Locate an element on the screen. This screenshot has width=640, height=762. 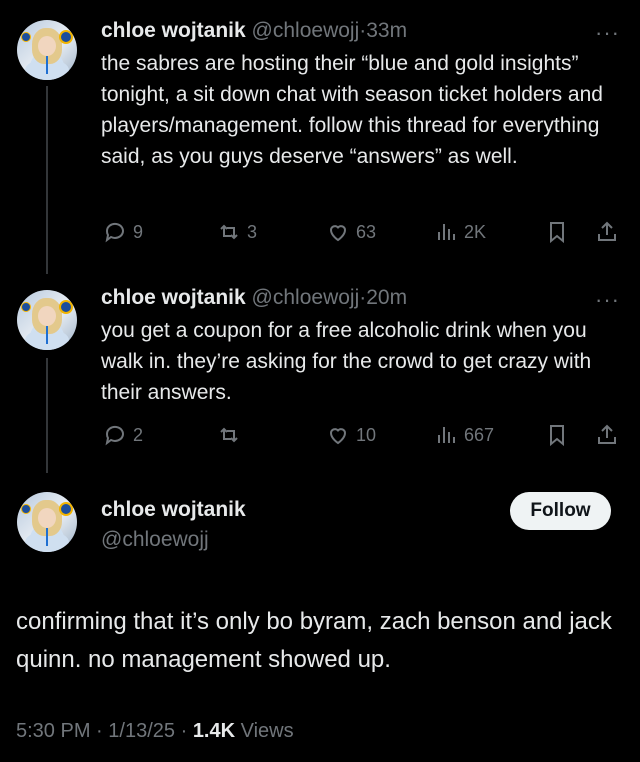
timestamp: 20m is located at coordinates (386, 297).